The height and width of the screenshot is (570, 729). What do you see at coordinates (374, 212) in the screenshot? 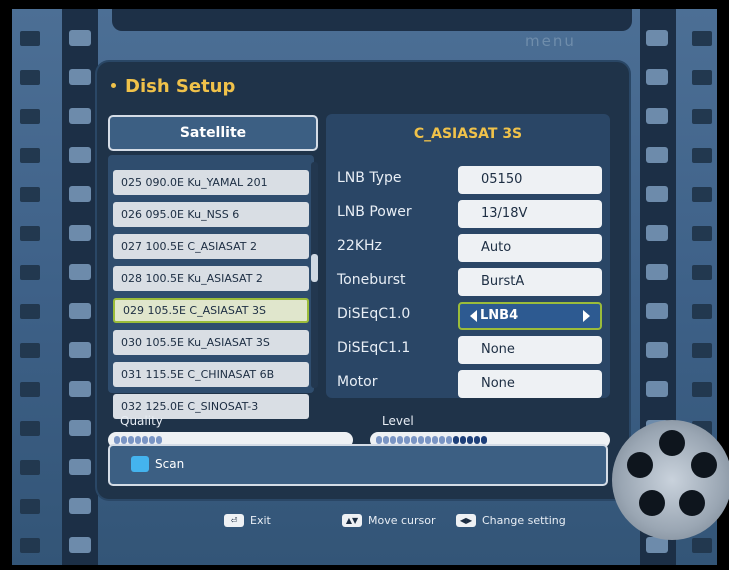
I see `setting-label: LNB Power` at bounding box center [374, 212].